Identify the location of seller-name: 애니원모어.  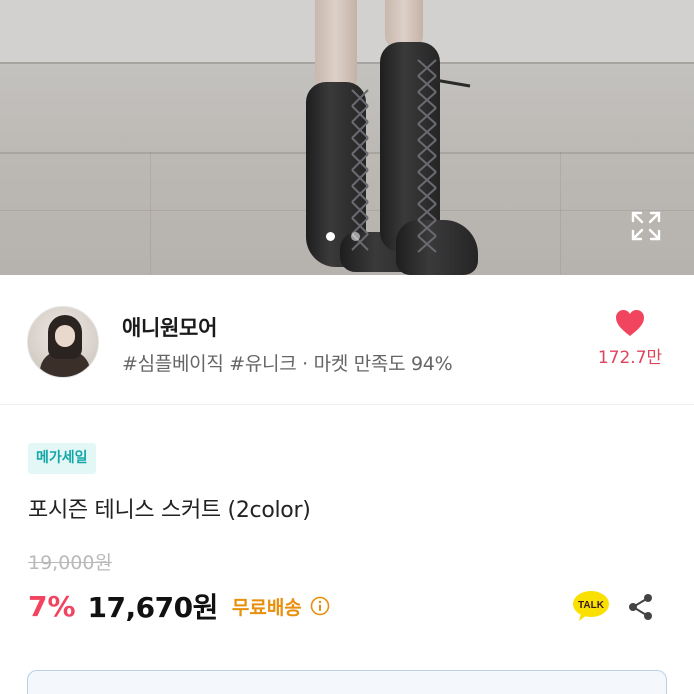
(169, 327).